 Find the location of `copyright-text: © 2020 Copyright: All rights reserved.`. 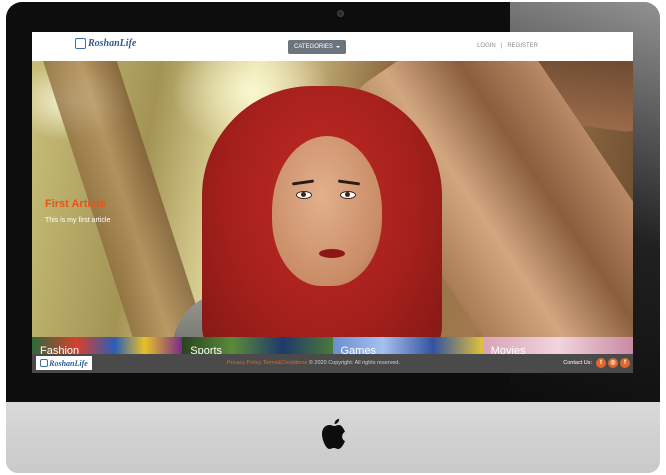

copyright-text: © 2020 Copyright: All rights reserved. is located at coordinates (354, 363).